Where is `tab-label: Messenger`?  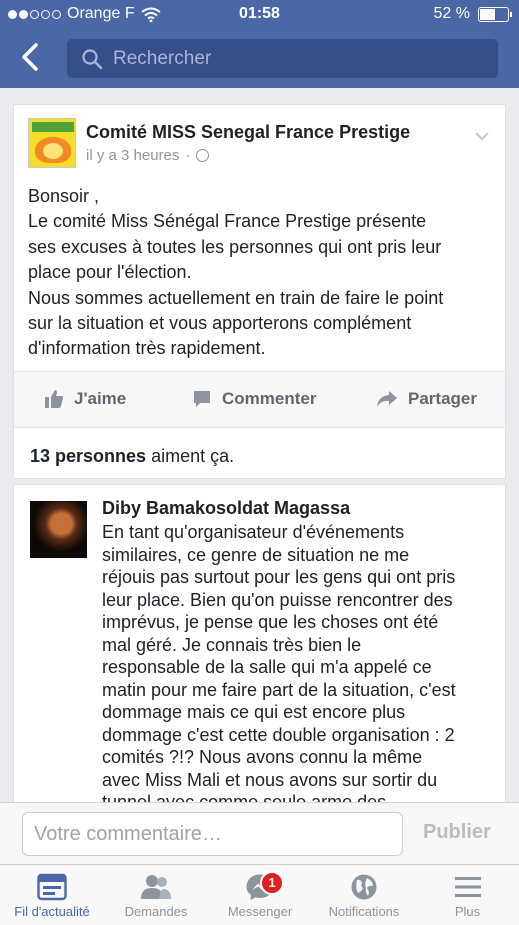
tab-label: Messenger is located at coordinates (260, 911).